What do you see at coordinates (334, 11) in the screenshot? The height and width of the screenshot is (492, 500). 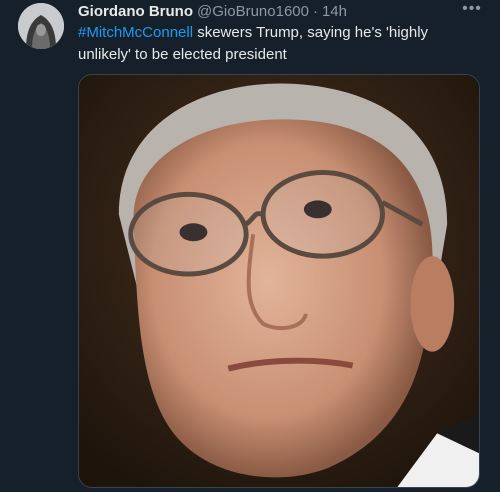 I see `timestamp: 14h` at bounding box center [334, 11].